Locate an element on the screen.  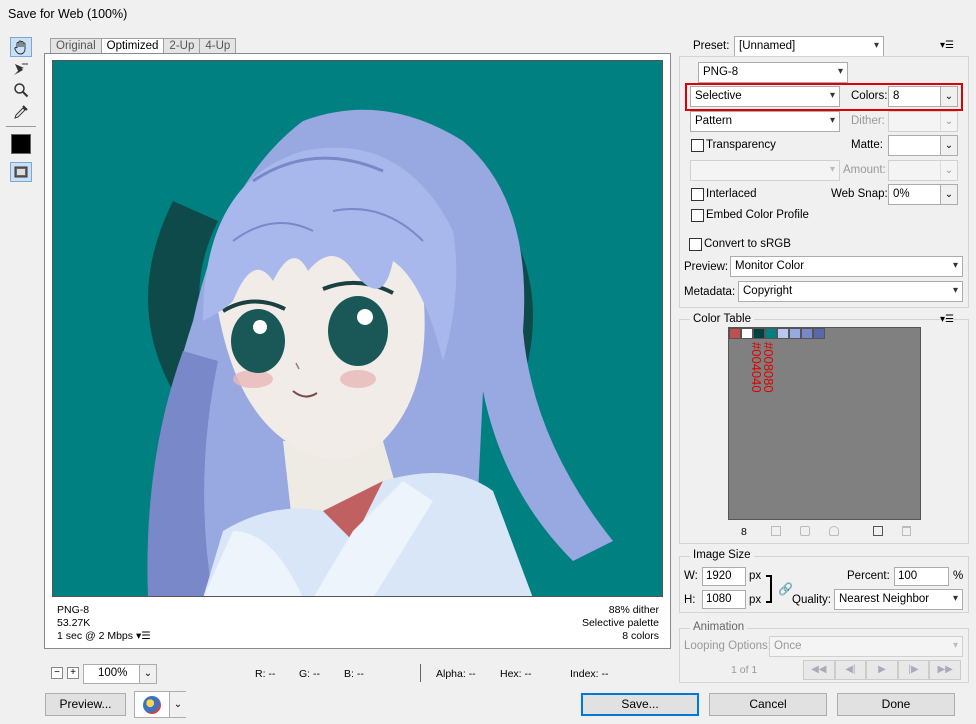
height-label: H: is located at coordinates (690, 600).